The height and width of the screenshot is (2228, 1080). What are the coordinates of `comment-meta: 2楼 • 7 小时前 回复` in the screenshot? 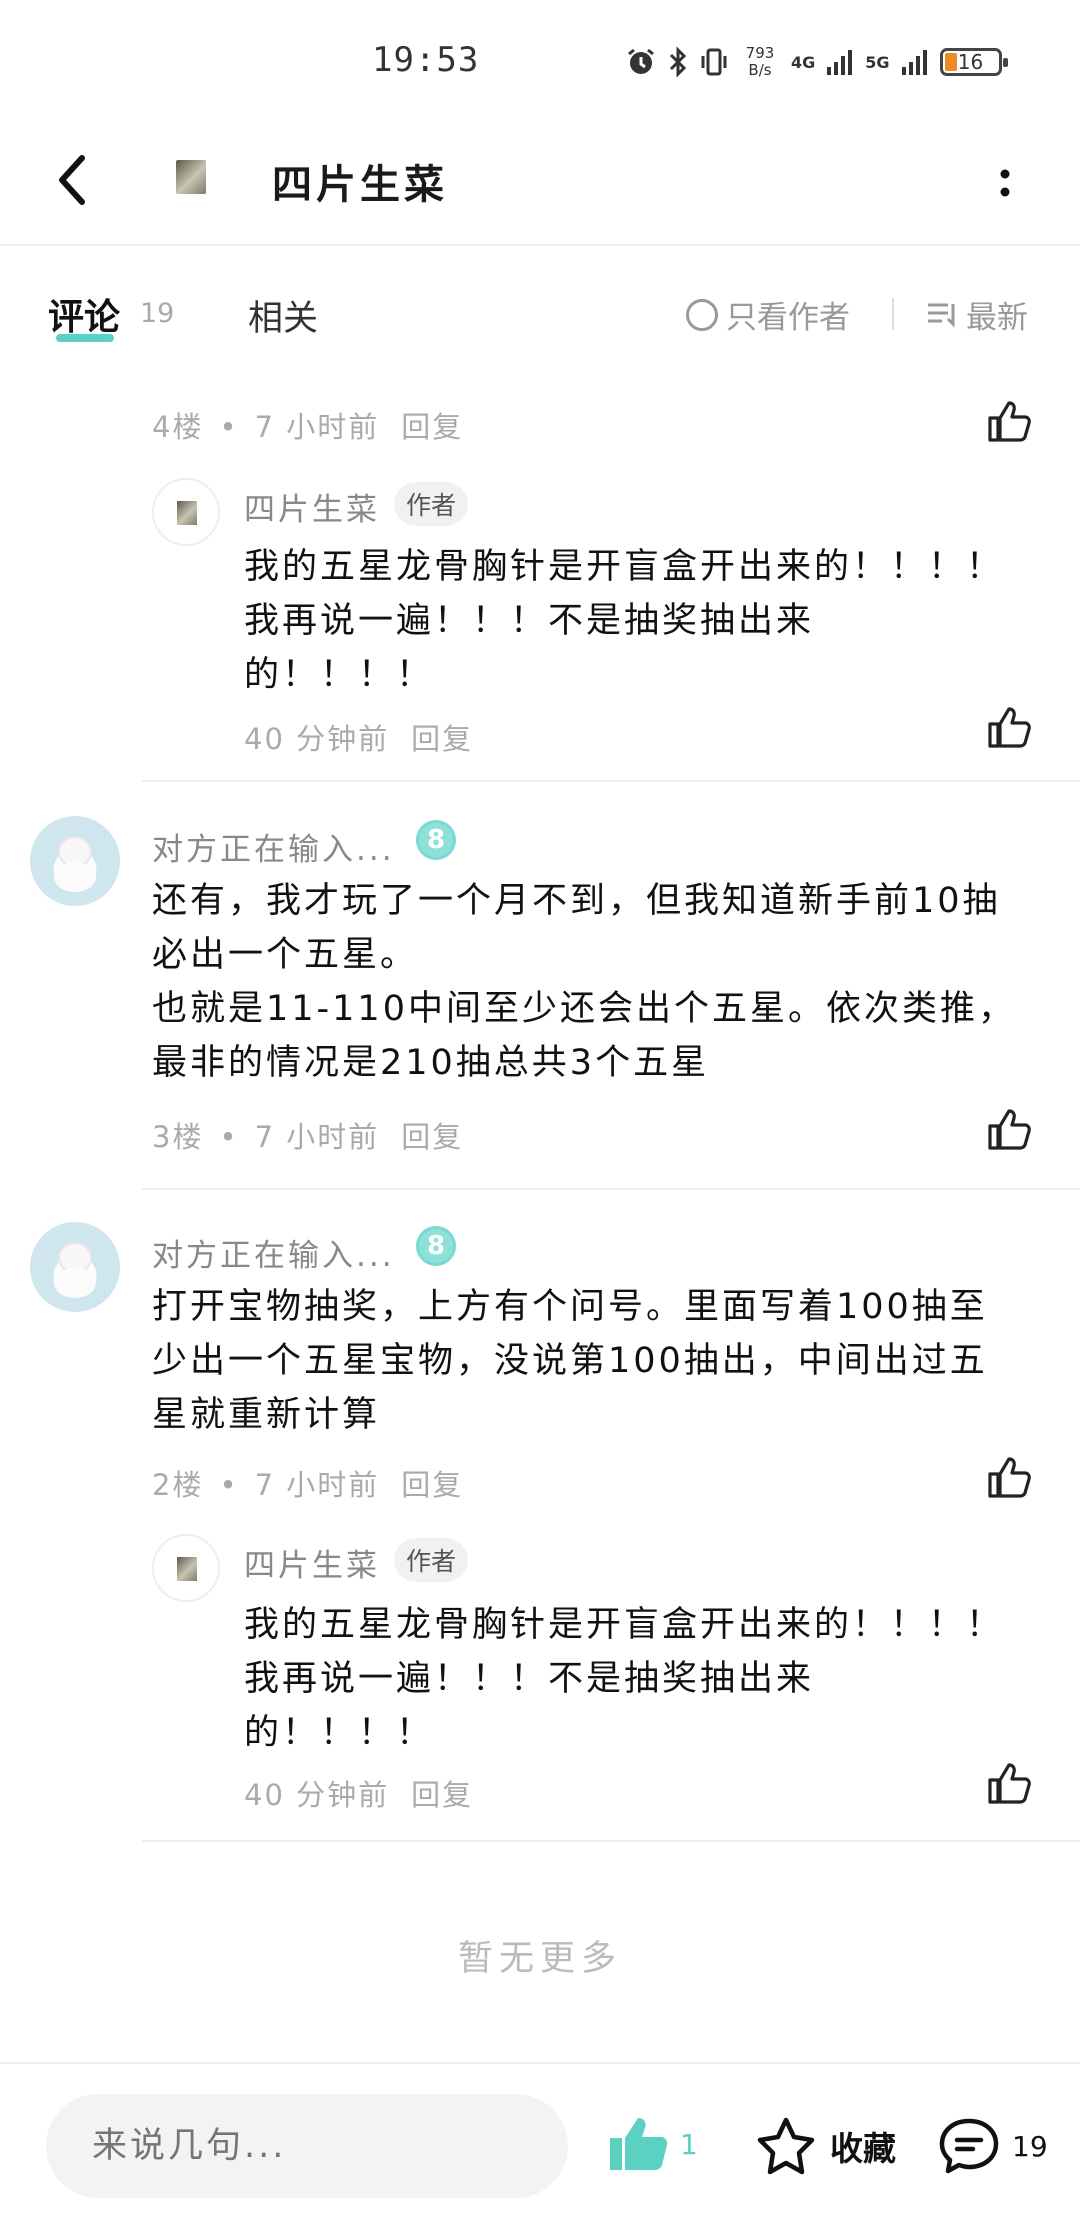 It's located at (308, 1485).